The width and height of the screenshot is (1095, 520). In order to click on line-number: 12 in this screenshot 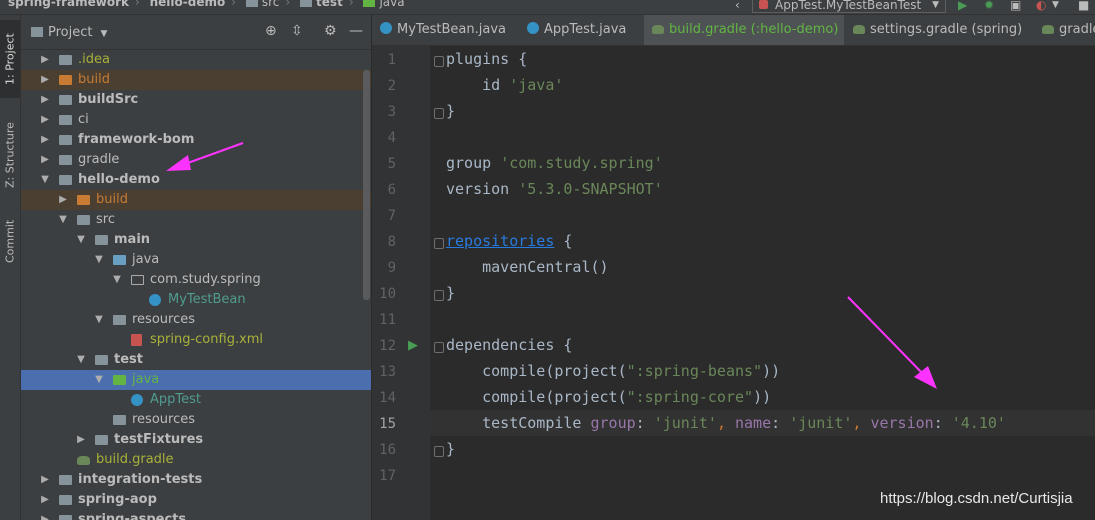, I will do `click(387, 346)`.